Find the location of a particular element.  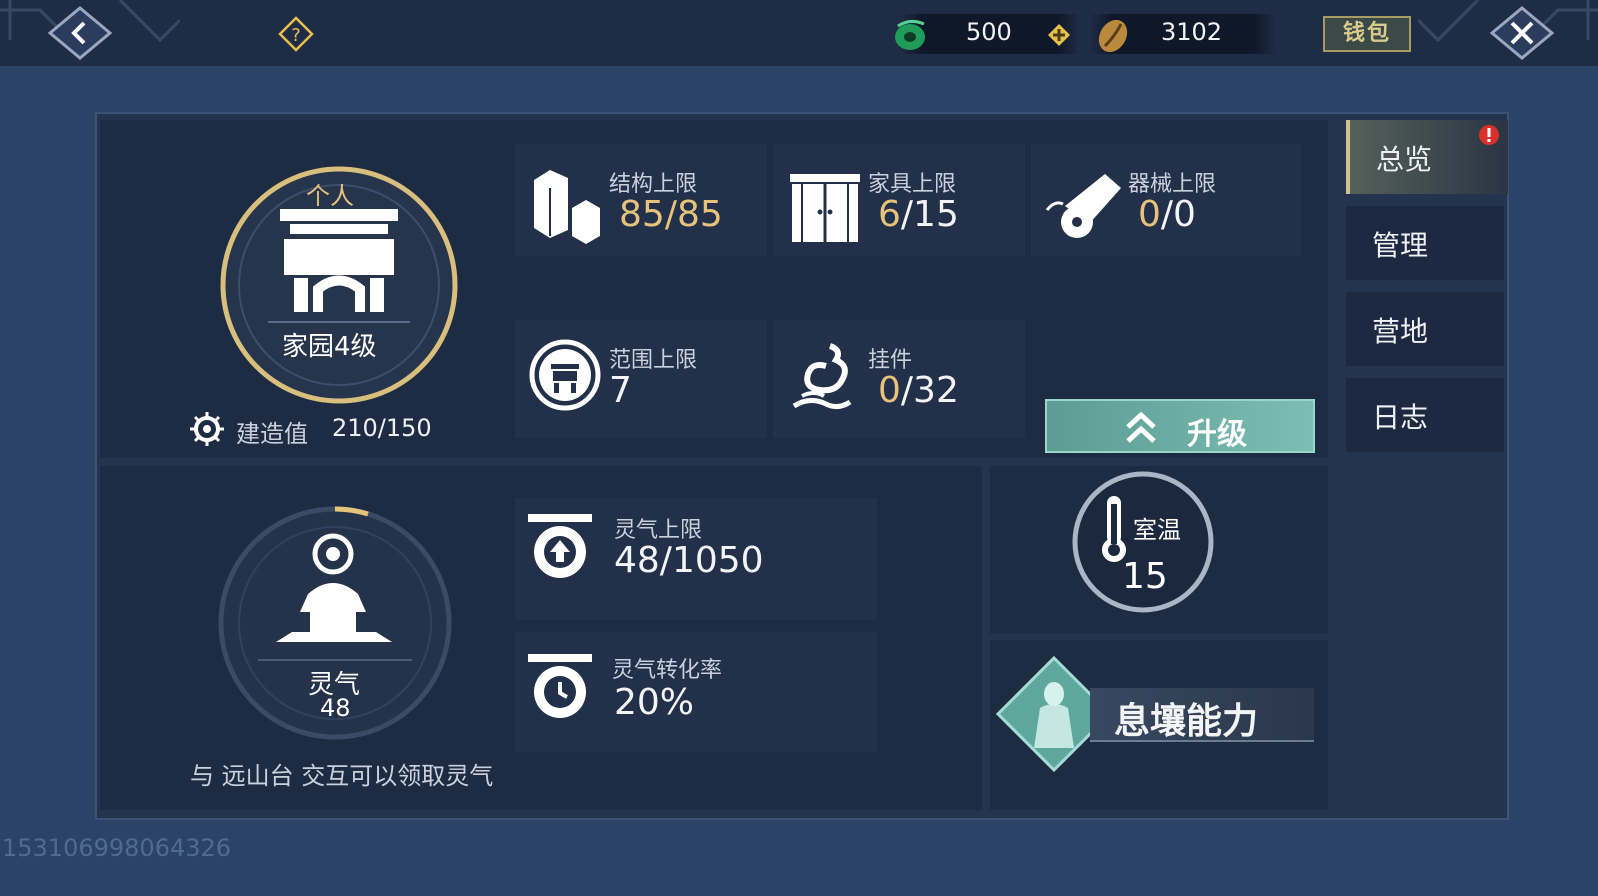

tab-overview: 总览 is located at coordinates (1427, 157).